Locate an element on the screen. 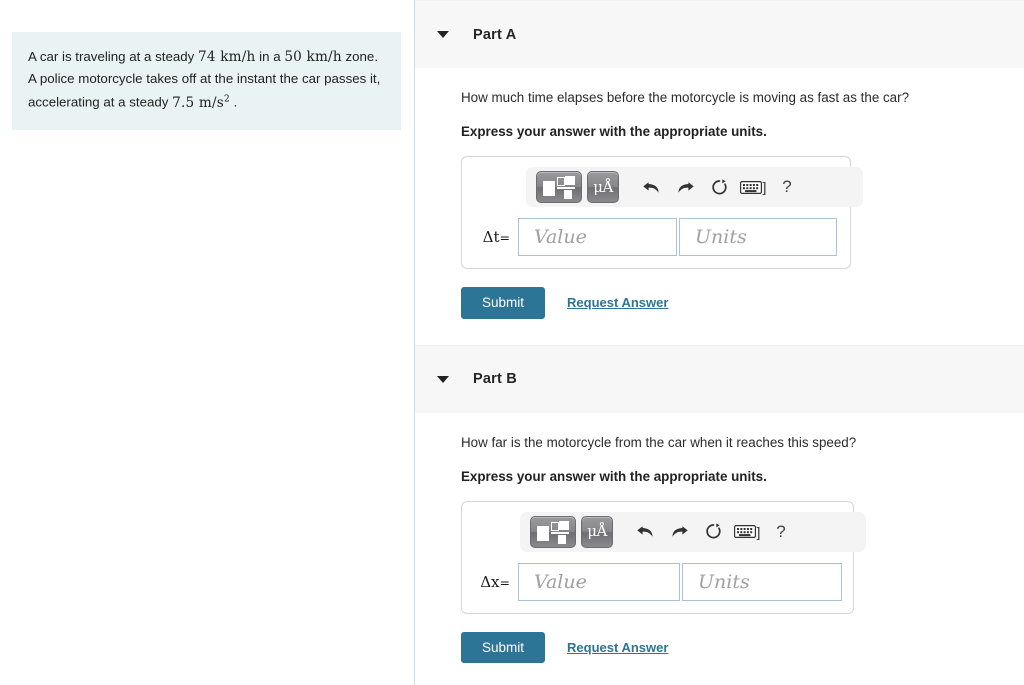  part-a-submit-row: Submit Request Answer is located at coordinates (742, 303).